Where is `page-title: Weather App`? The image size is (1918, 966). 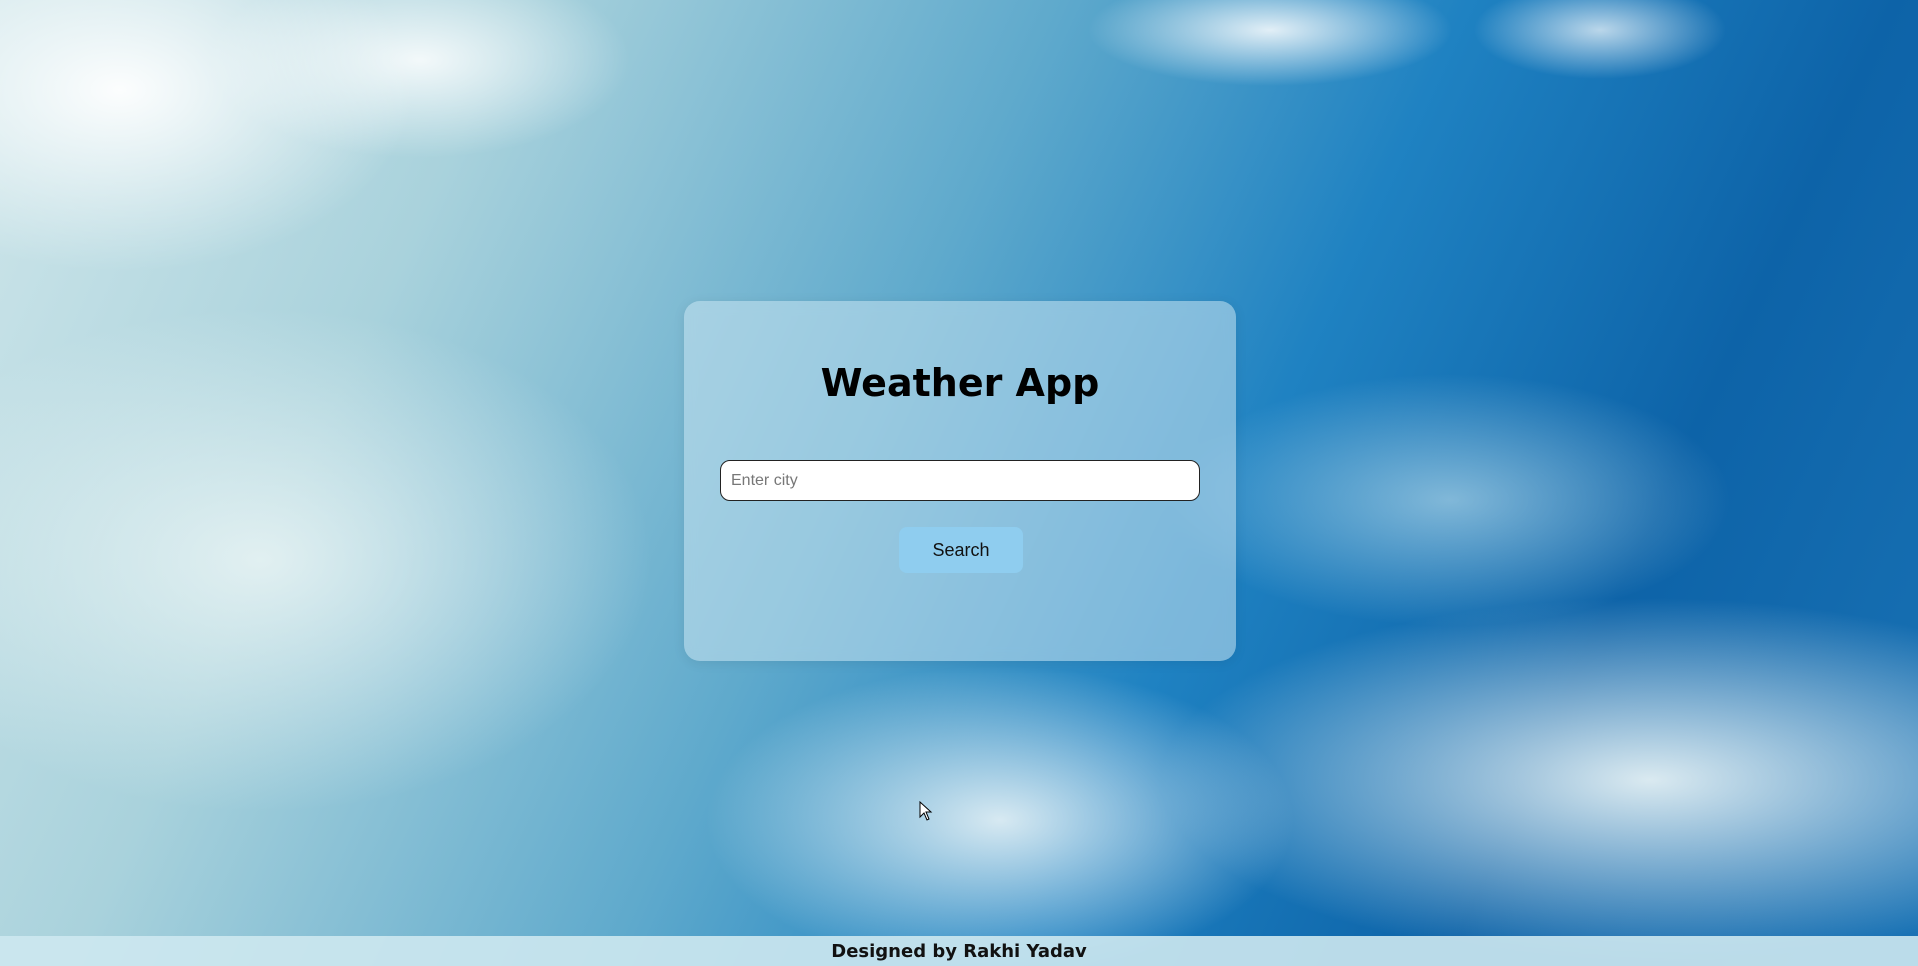 page-title: Weather App is located at coordinates (960, 383).